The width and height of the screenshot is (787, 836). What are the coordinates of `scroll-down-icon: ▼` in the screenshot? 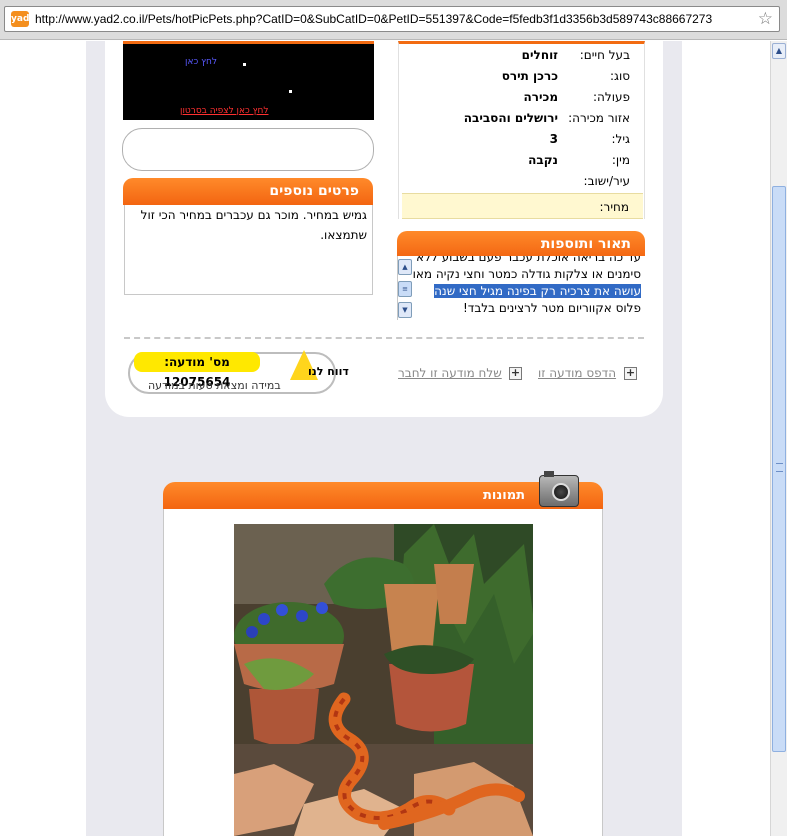 It's located at (405, 310).